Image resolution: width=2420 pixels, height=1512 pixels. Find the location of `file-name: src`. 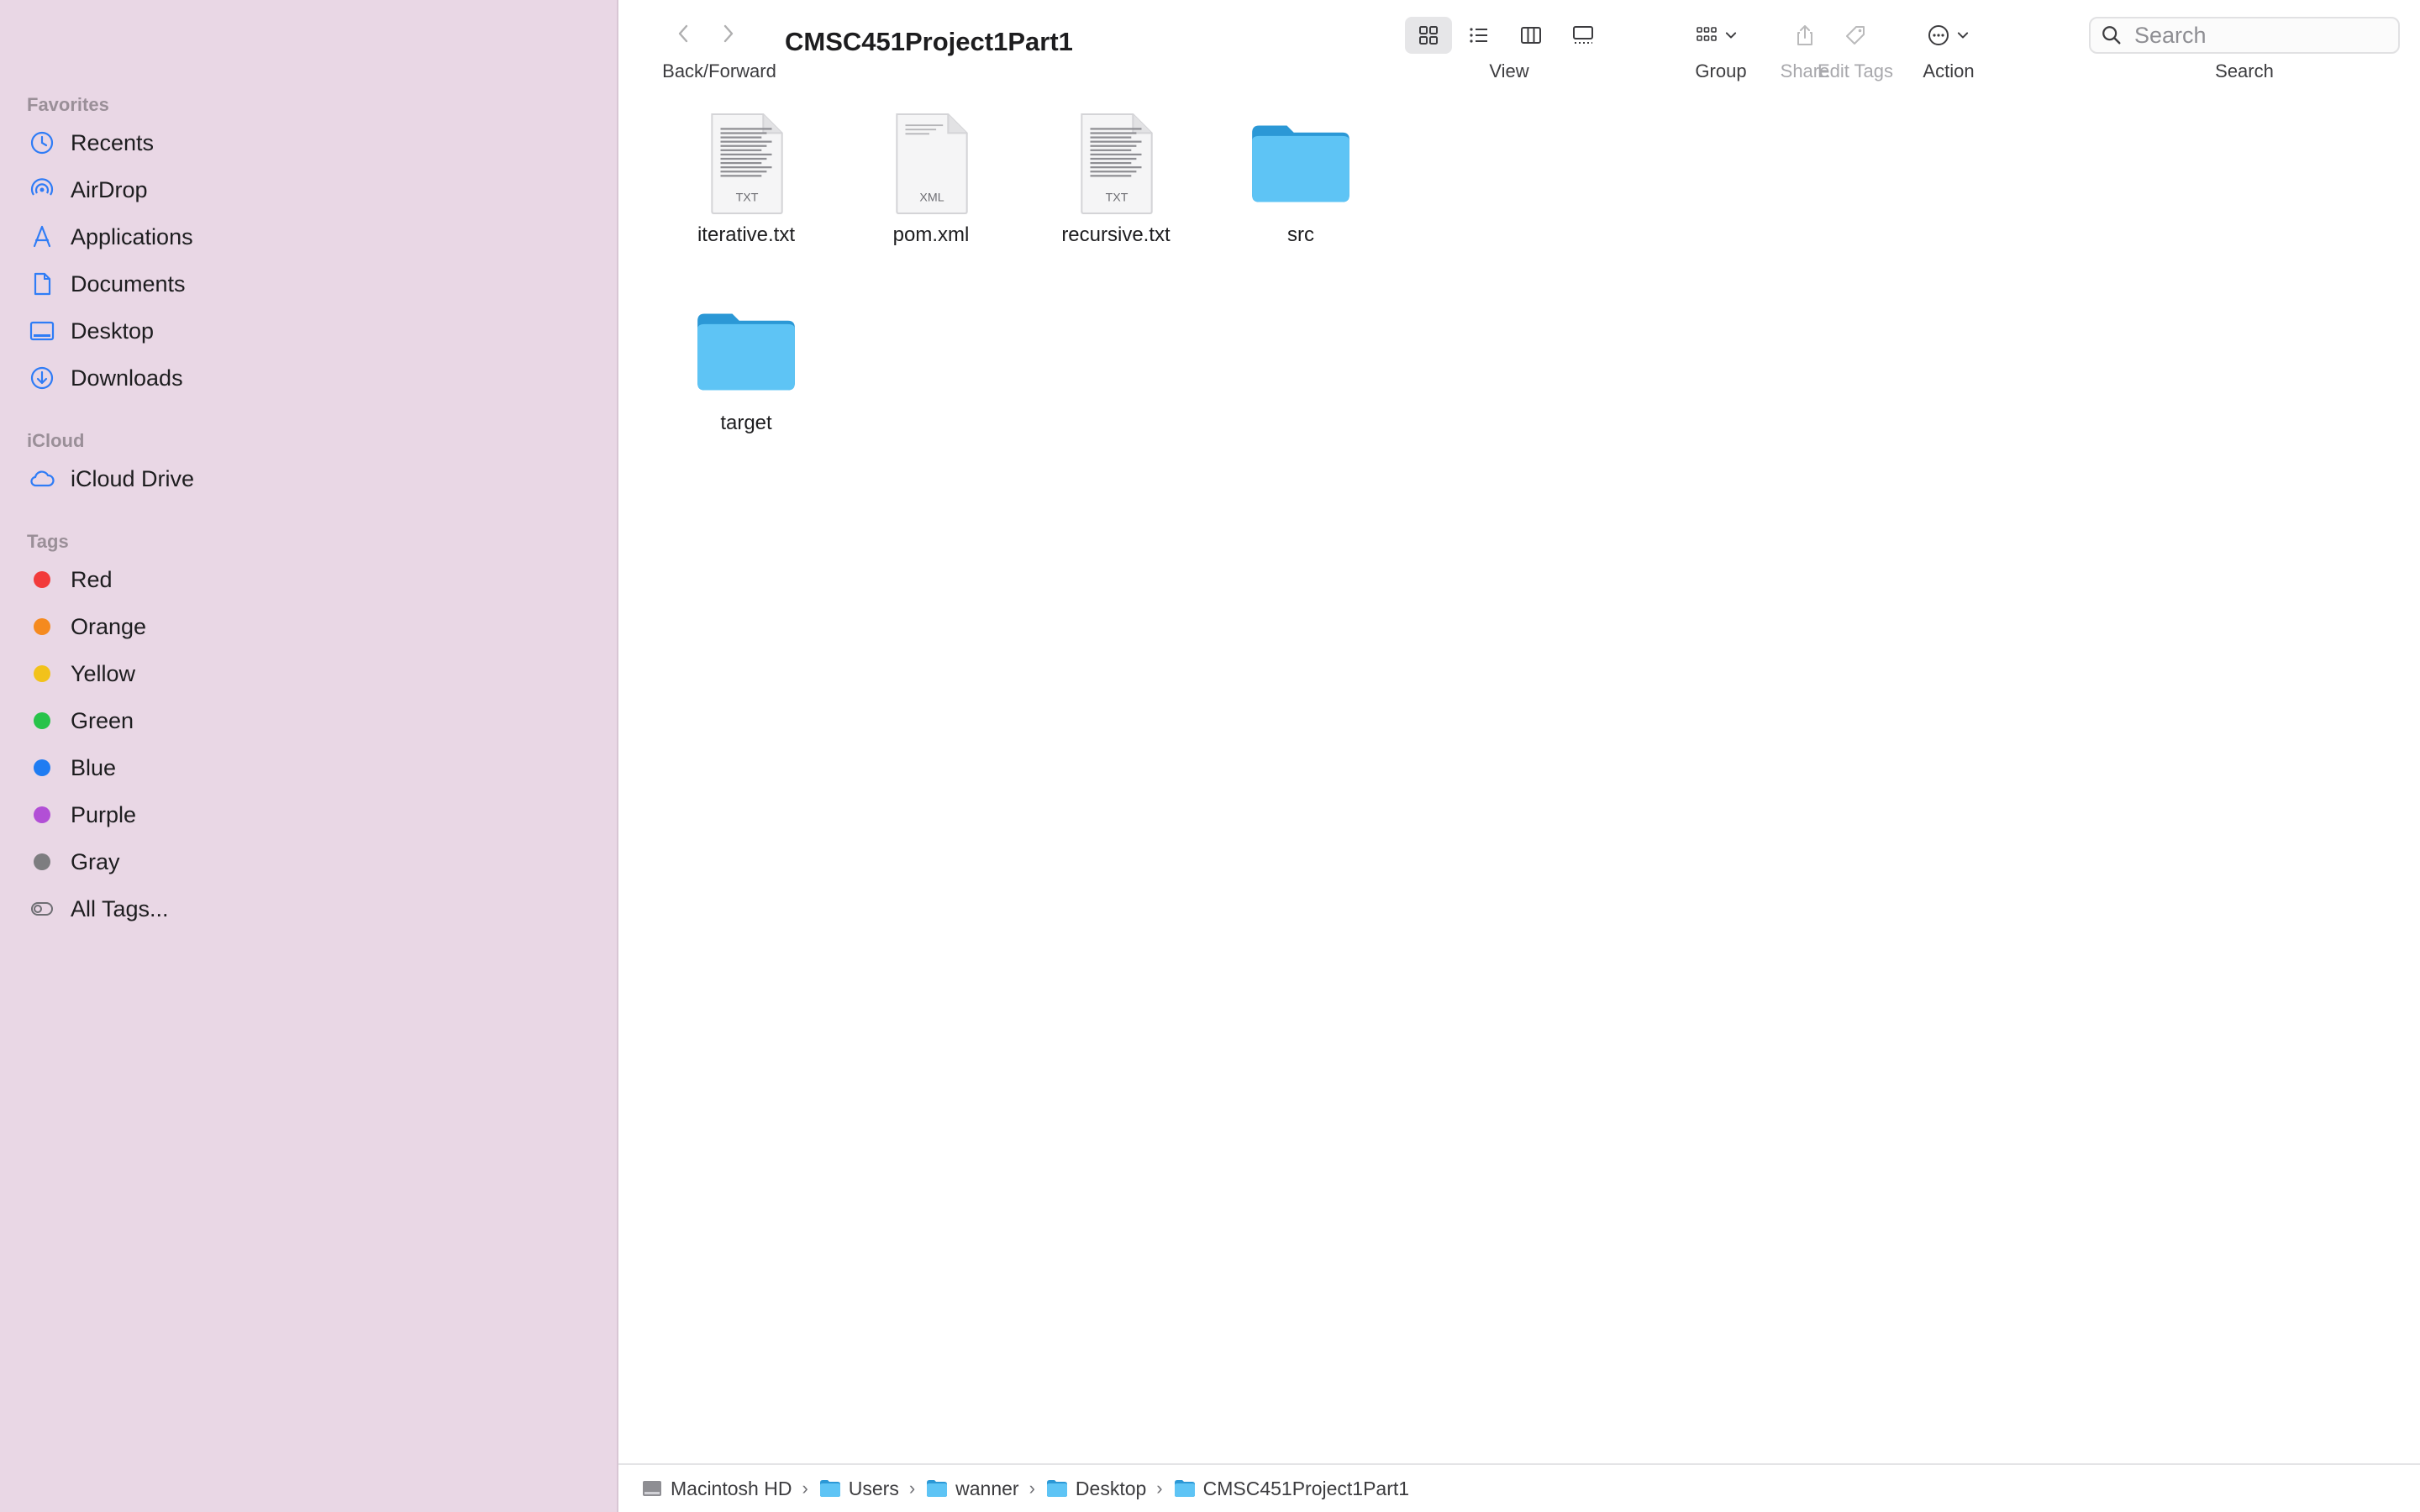

file-name: src is located at coordinates (1300, 234).